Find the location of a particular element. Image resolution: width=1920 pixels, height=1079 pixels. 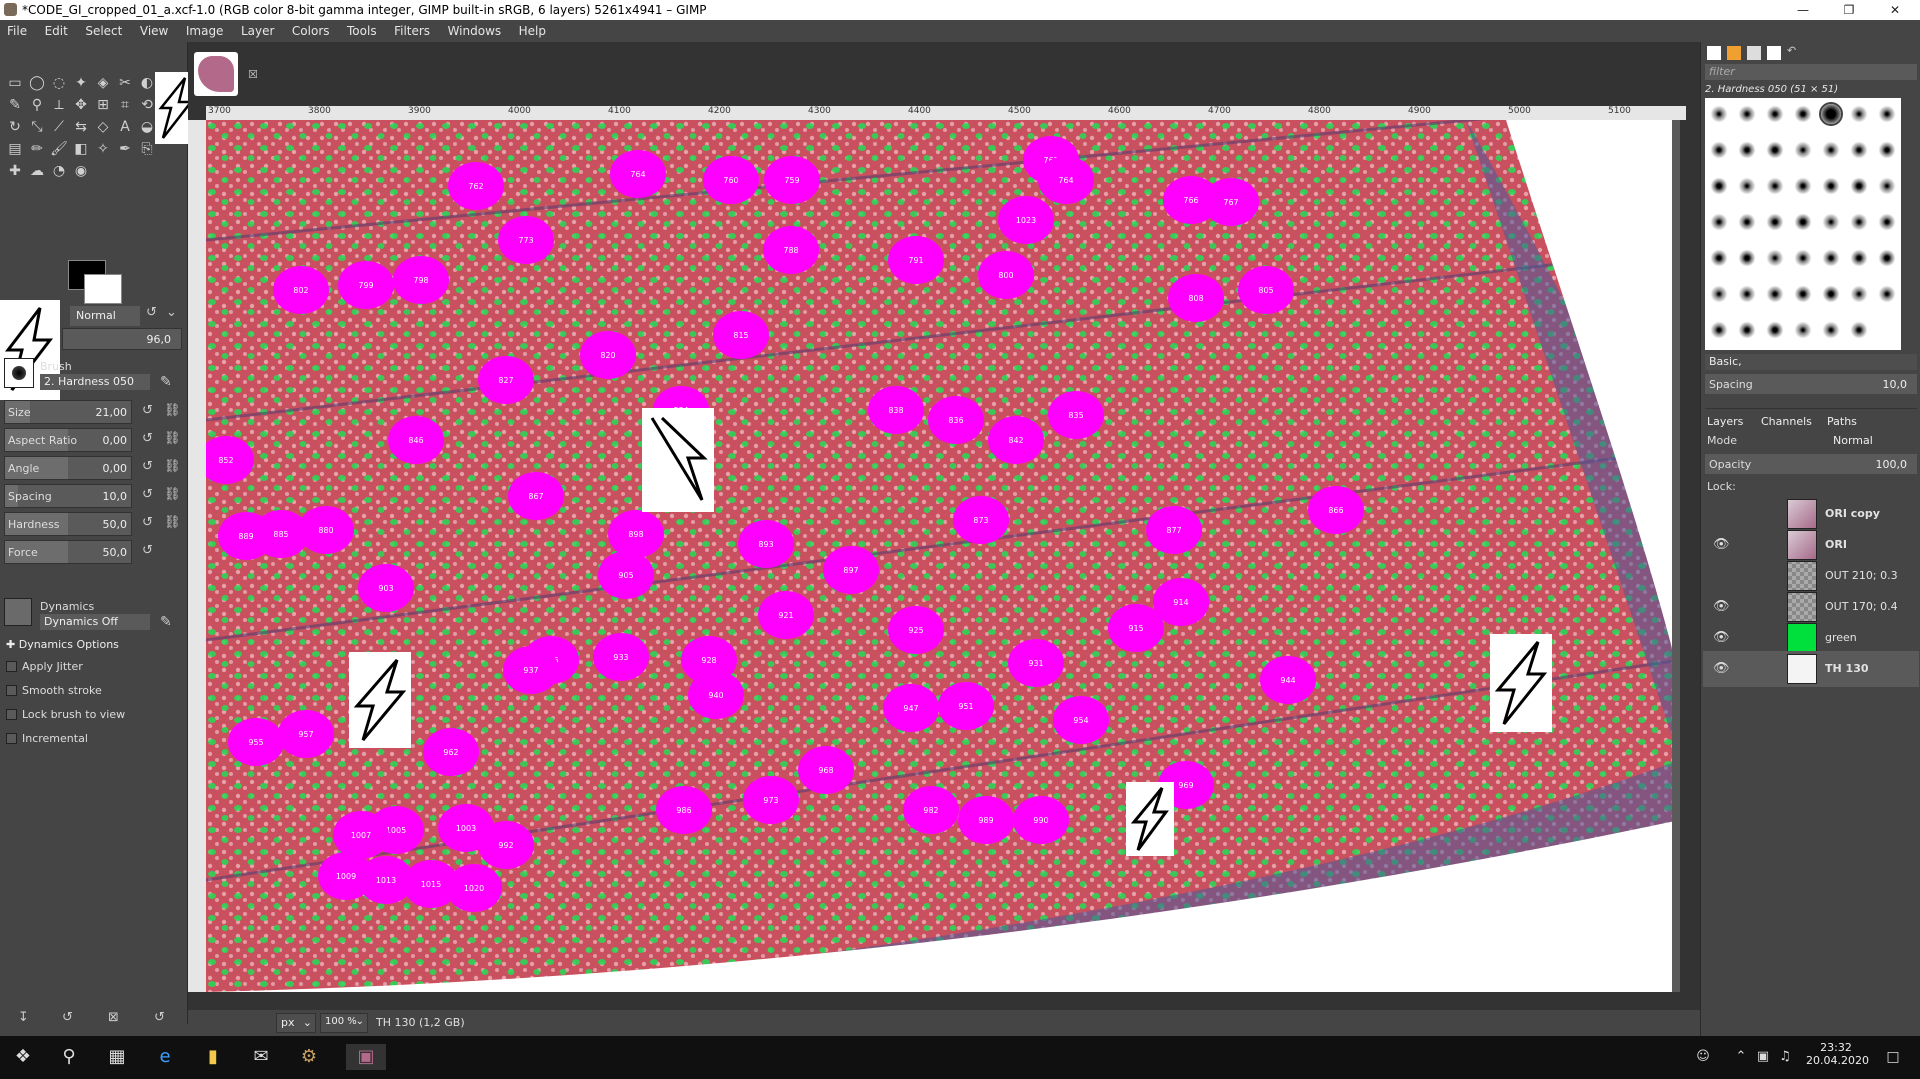

scale-tool-icon: ⤡ is located at coordinates (37, 127).